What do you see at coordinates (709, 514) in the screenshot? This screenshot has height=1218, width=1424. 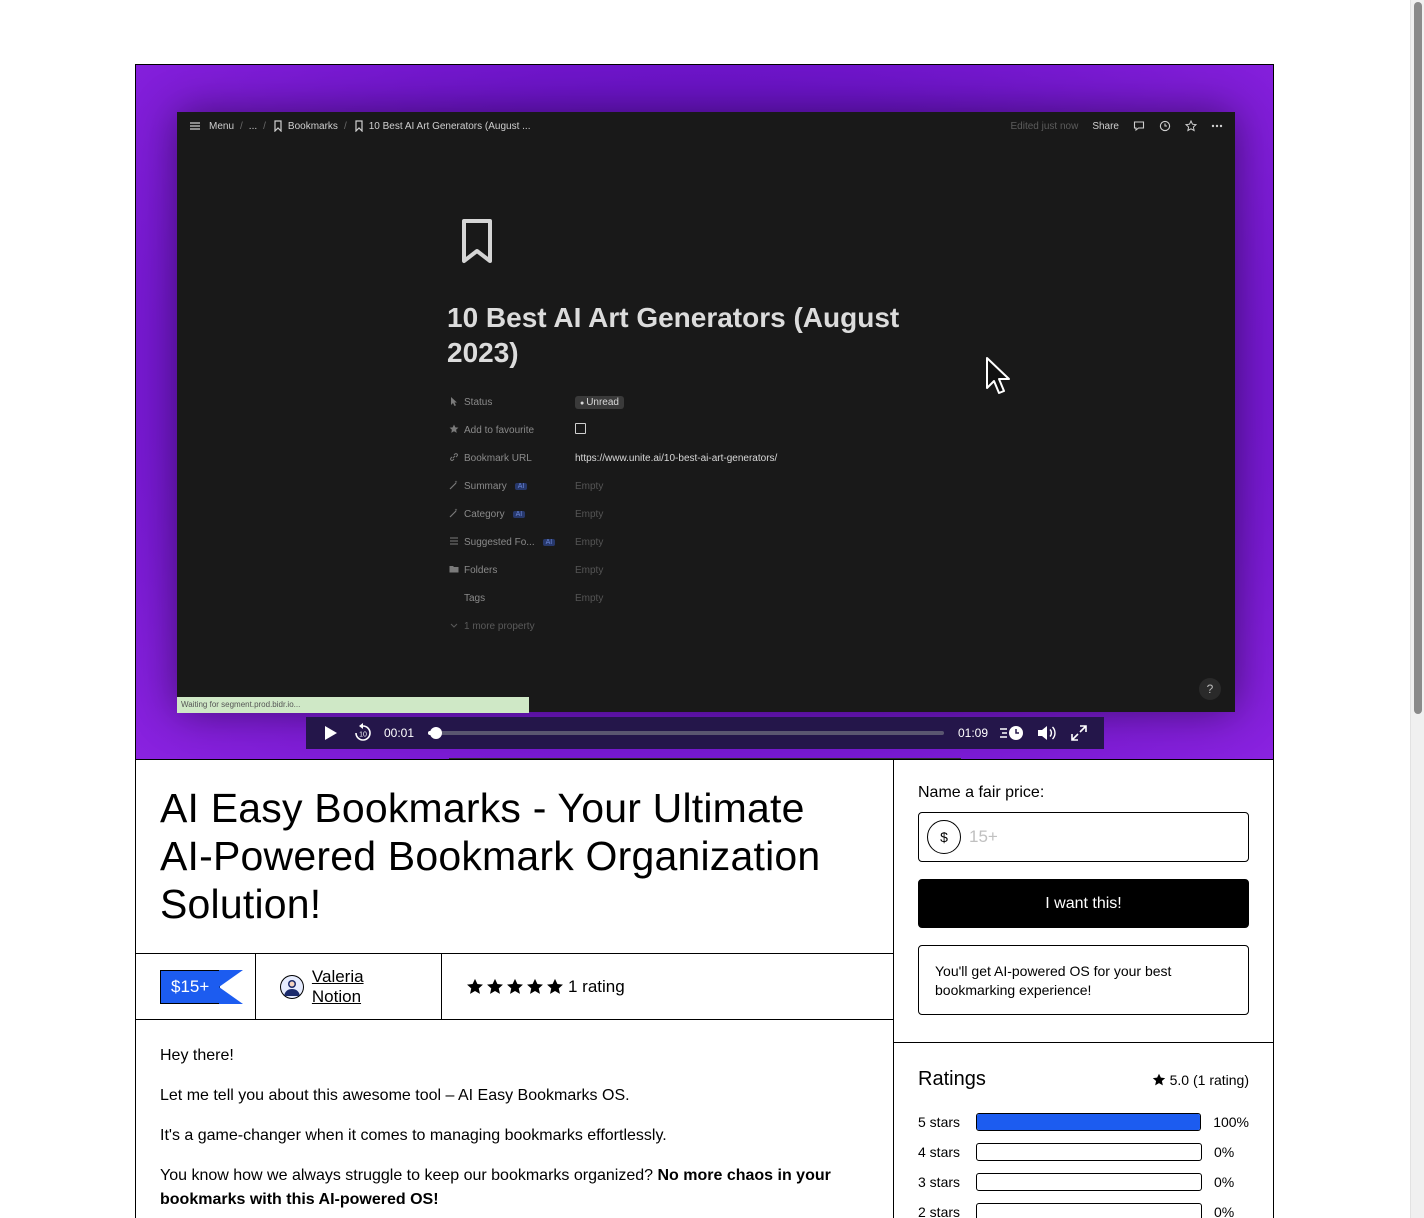 I see `property-row: Category AI Empty` at bounding box center [709, 514].